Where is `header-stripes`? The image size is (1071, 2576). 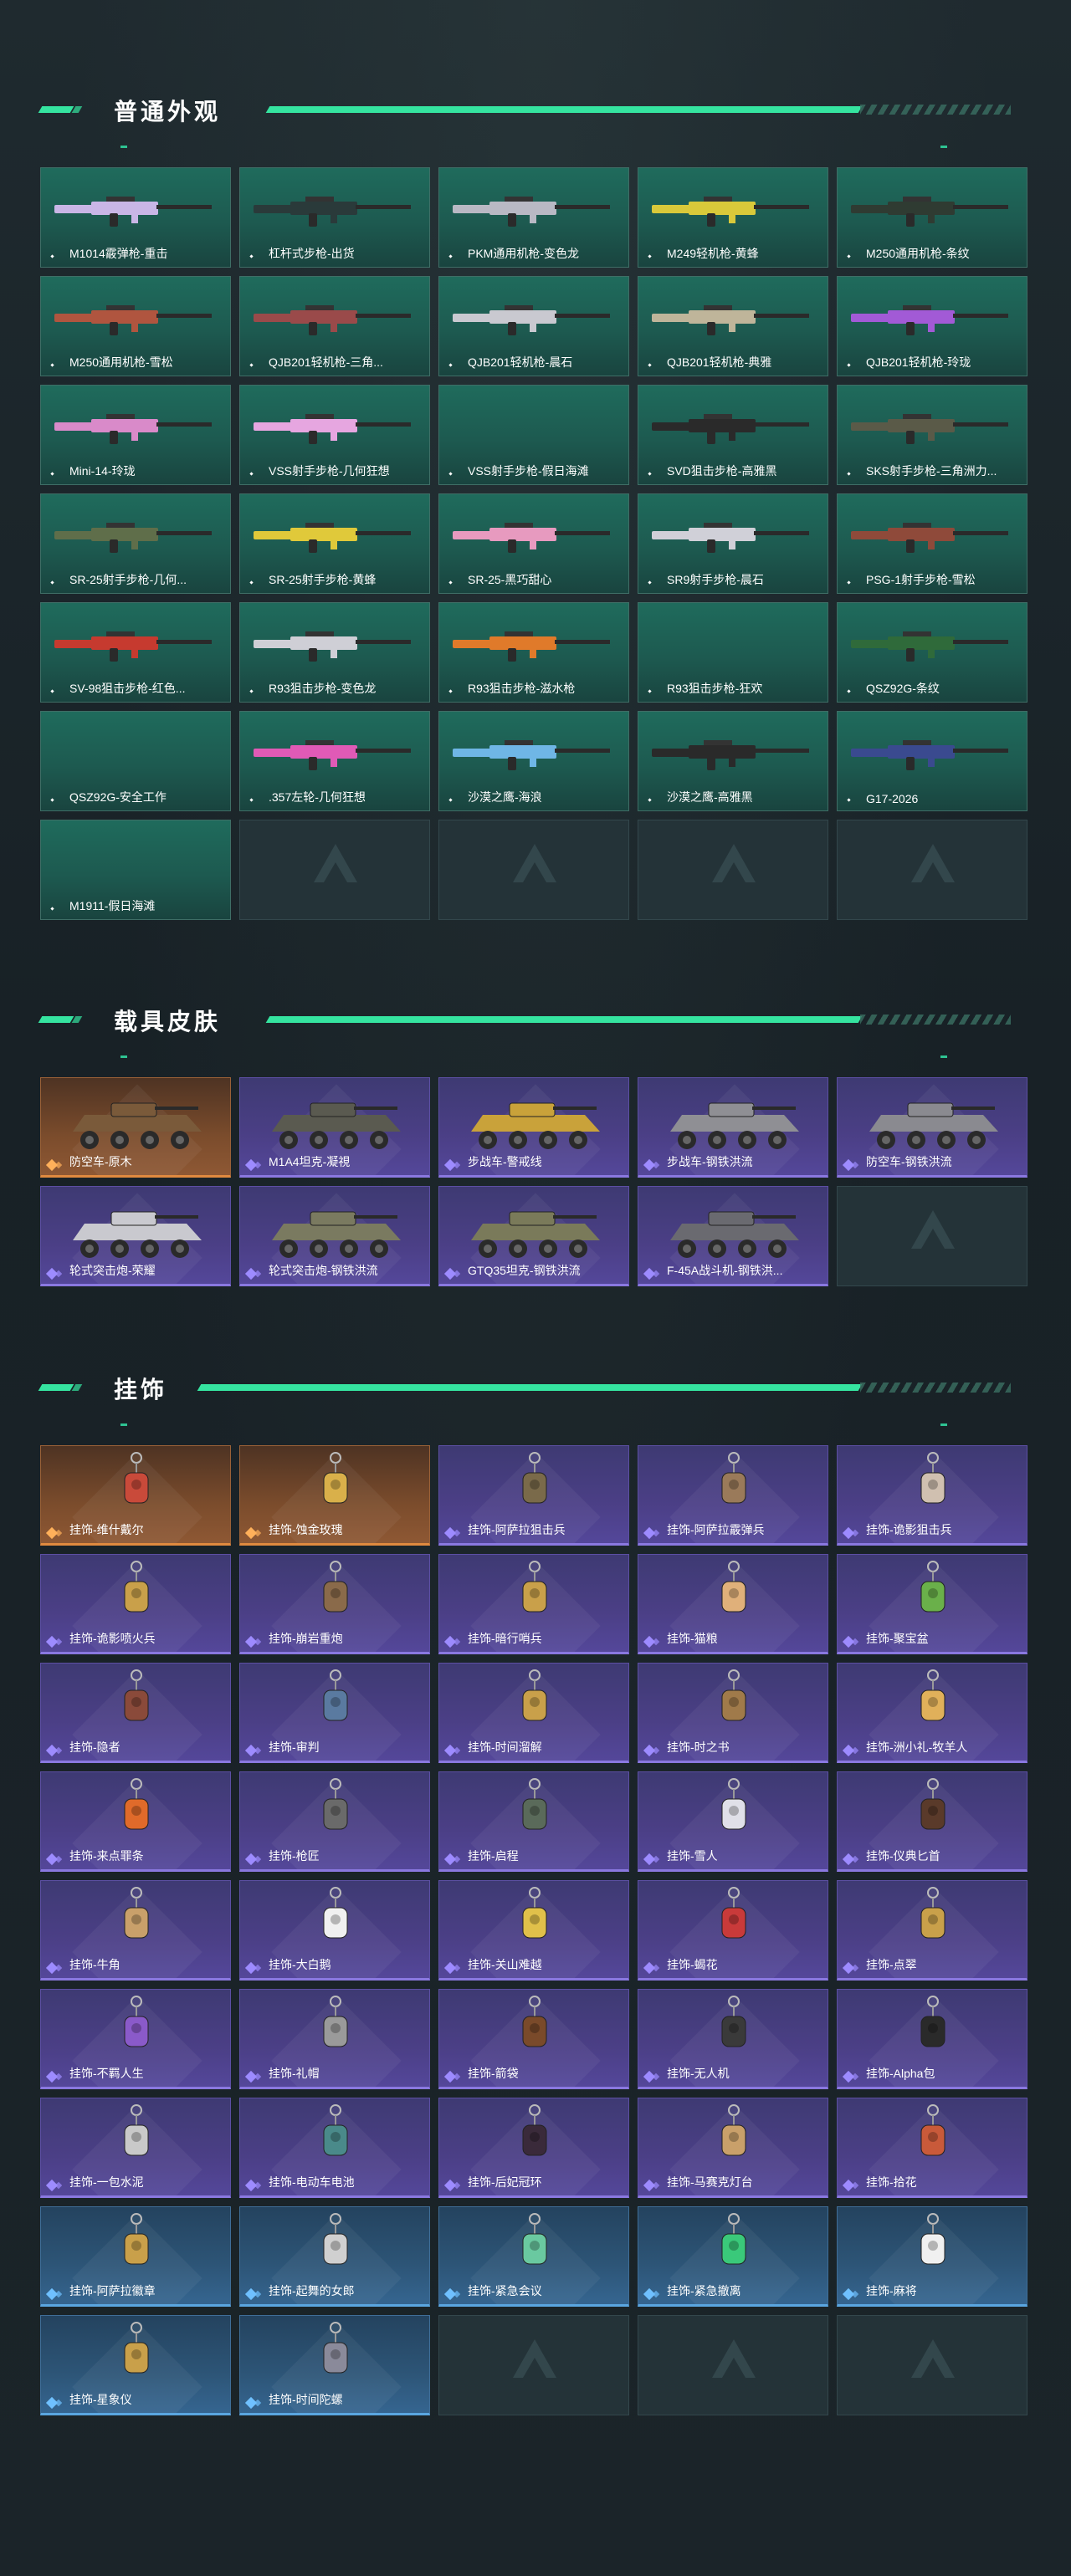 header-stripes is located at coordinates (935, 110).